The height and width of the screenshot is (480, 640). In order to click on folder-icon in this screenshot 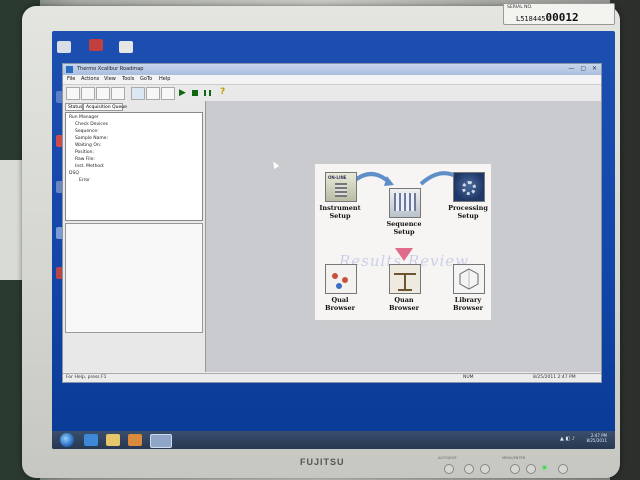, I will do `click(113, 440)`.